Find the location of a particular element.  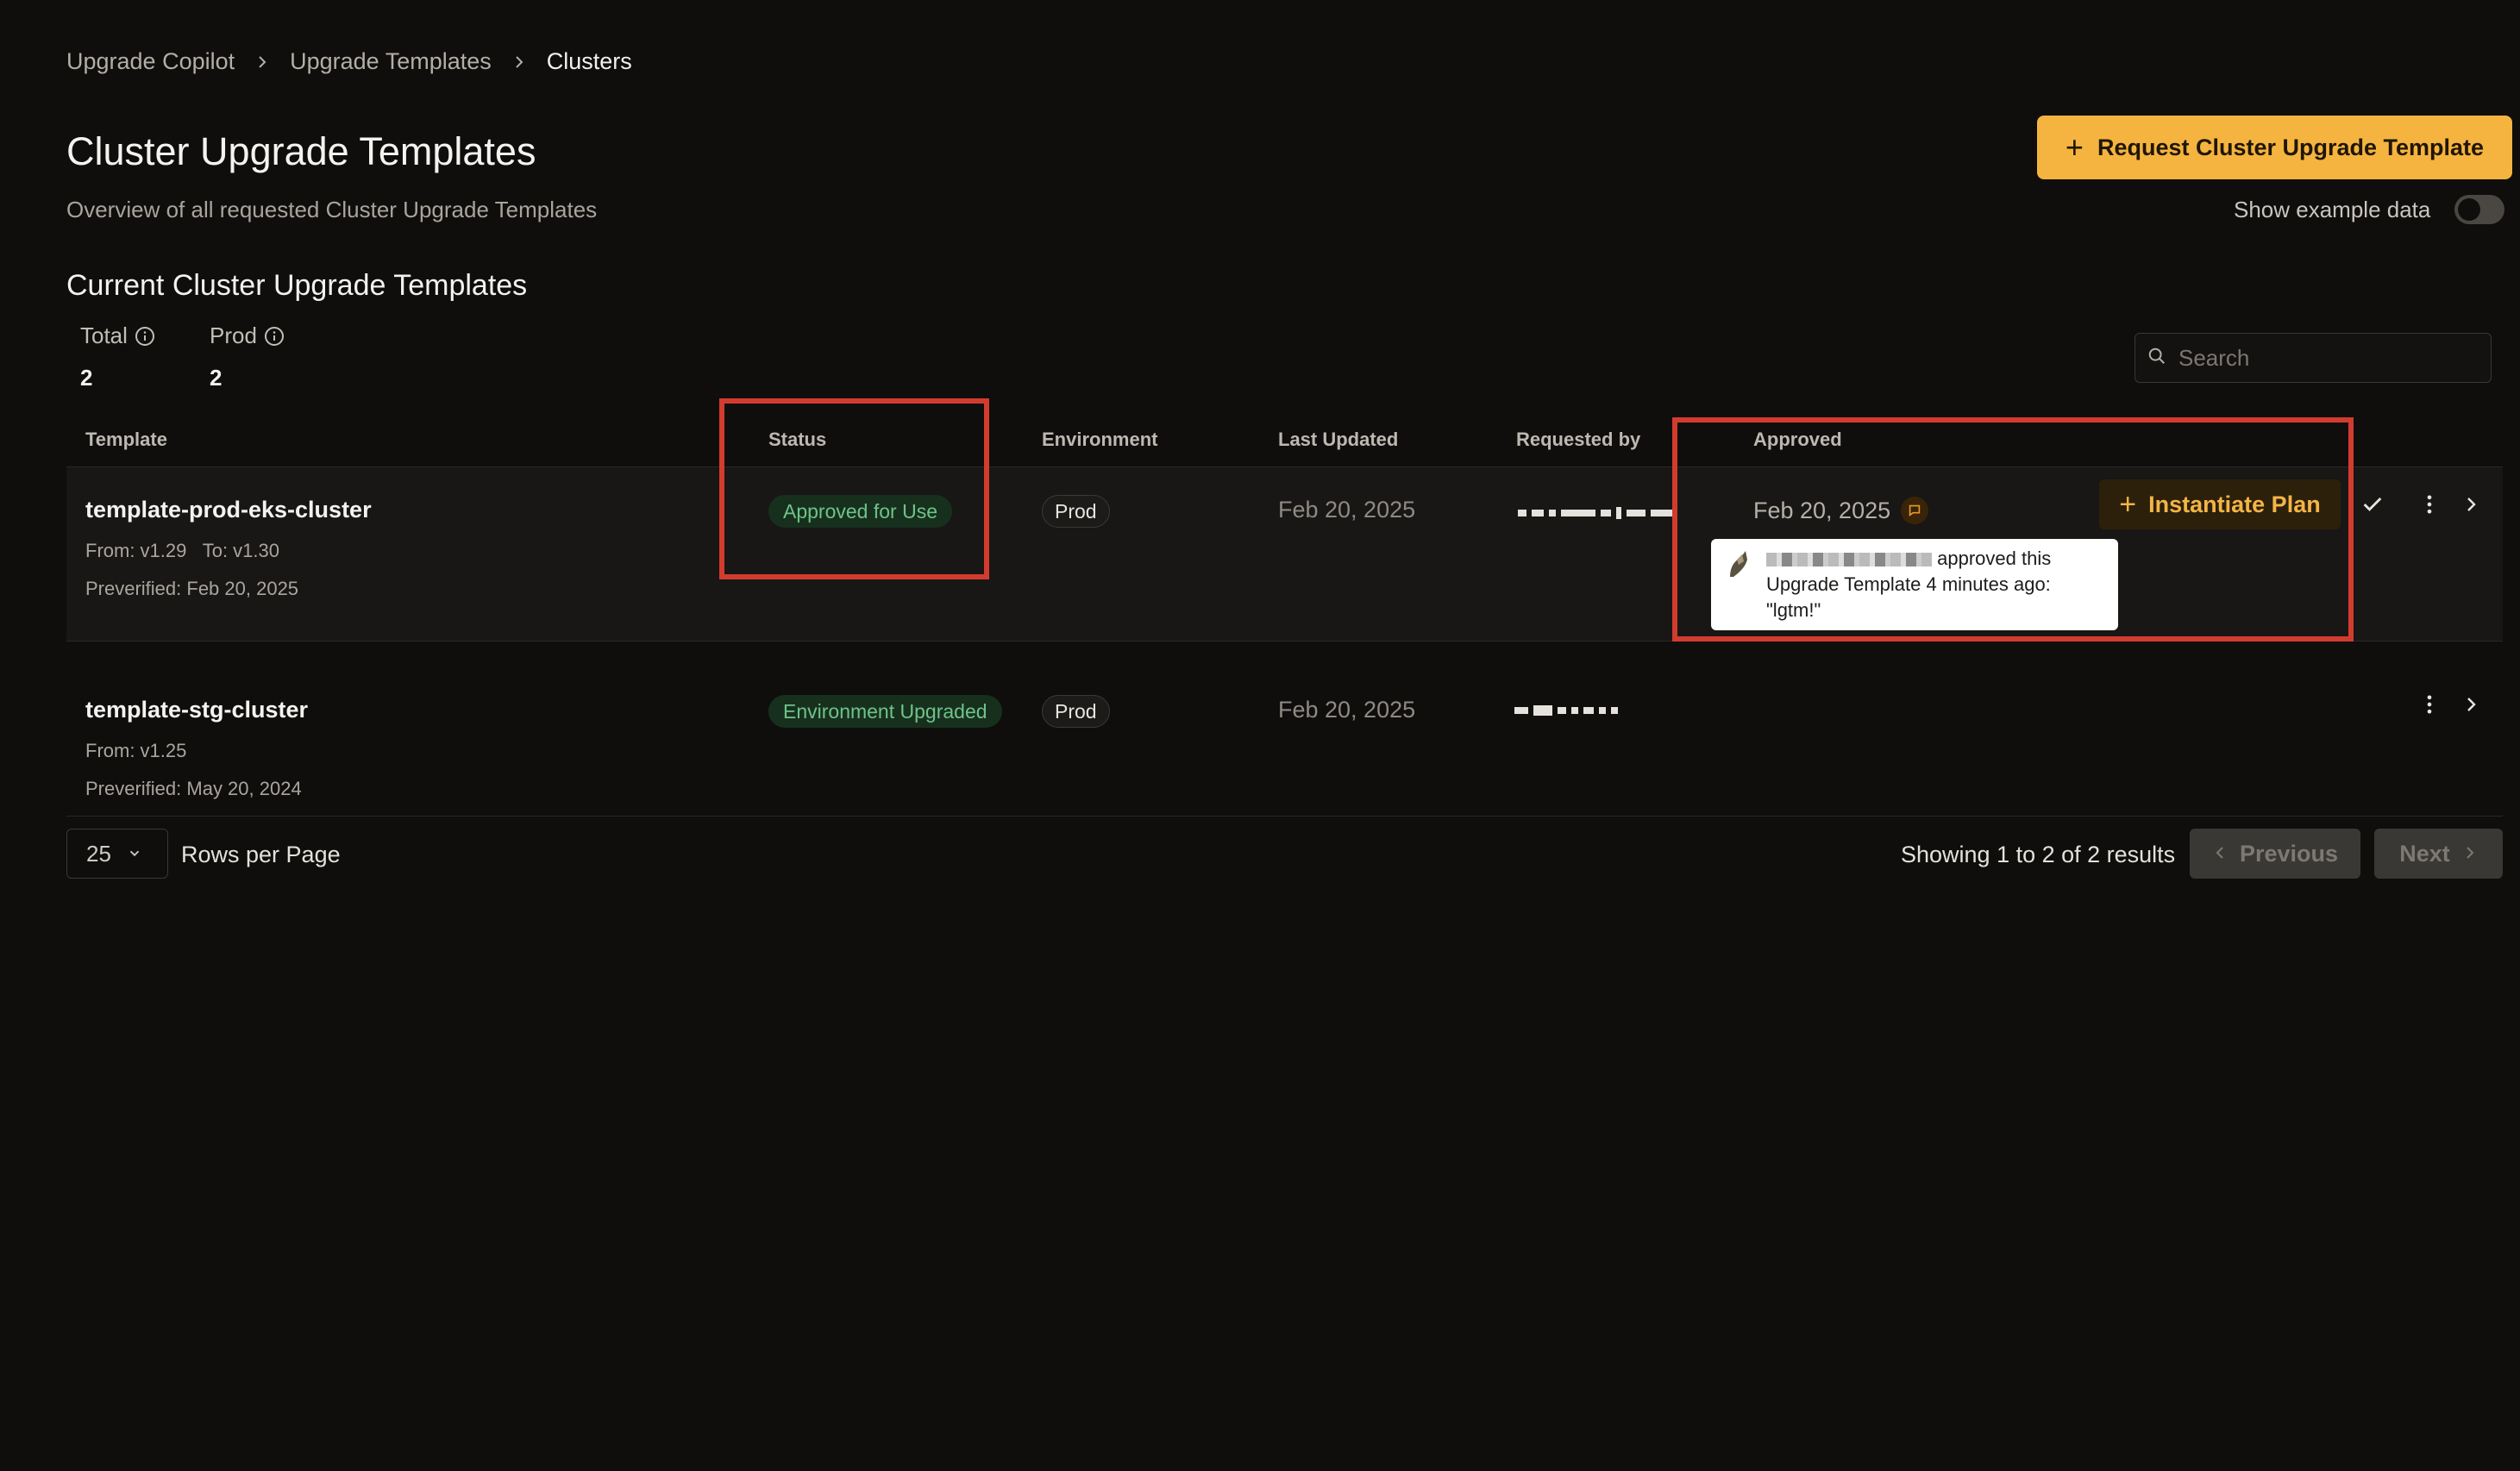

col-requested-by: Requested by is located at coordinates (1578, 440).